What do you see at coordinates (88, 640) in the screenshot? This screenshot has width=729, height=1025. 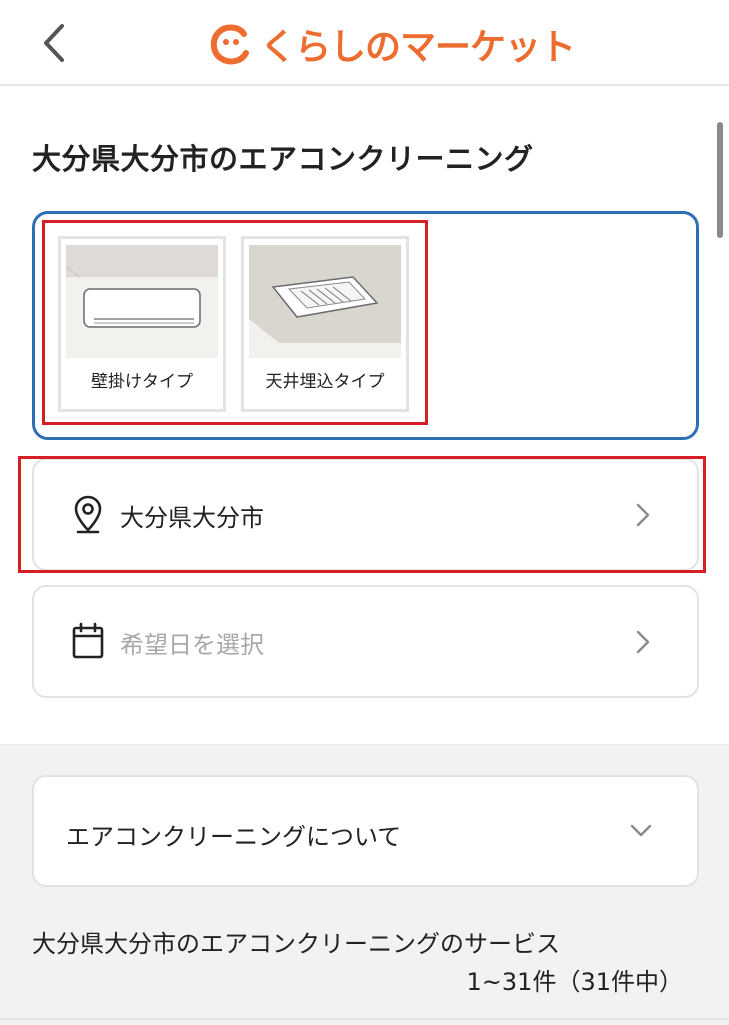 I see `calendar-icon` at bounding box center [88, 640].